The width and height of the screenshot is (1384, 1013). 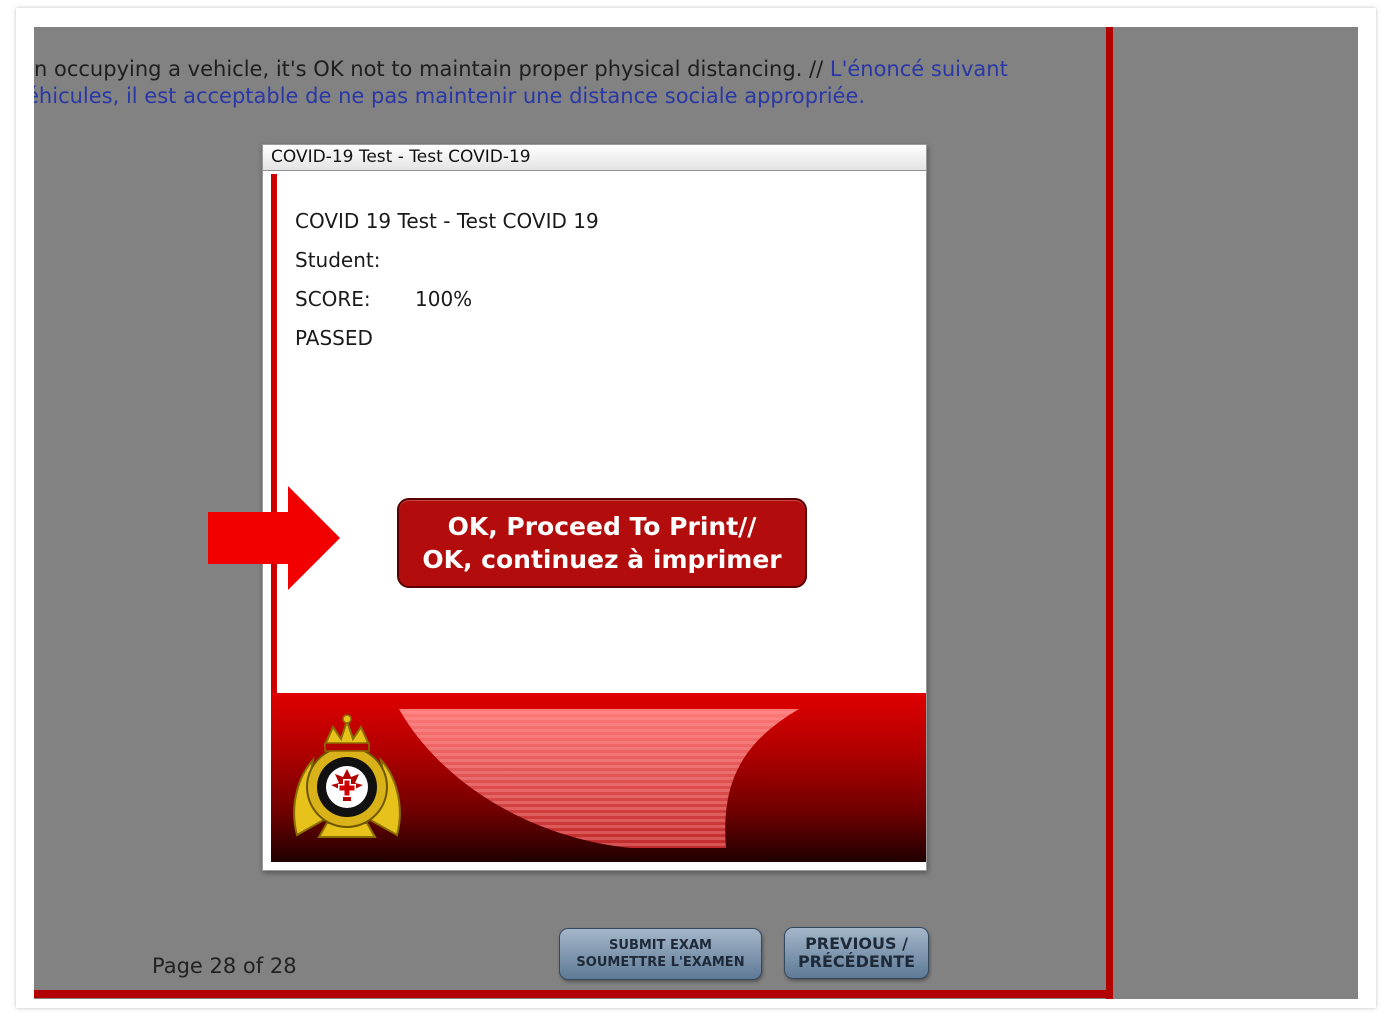 I want to click on dialog-banner, so click(x=598, y=777).